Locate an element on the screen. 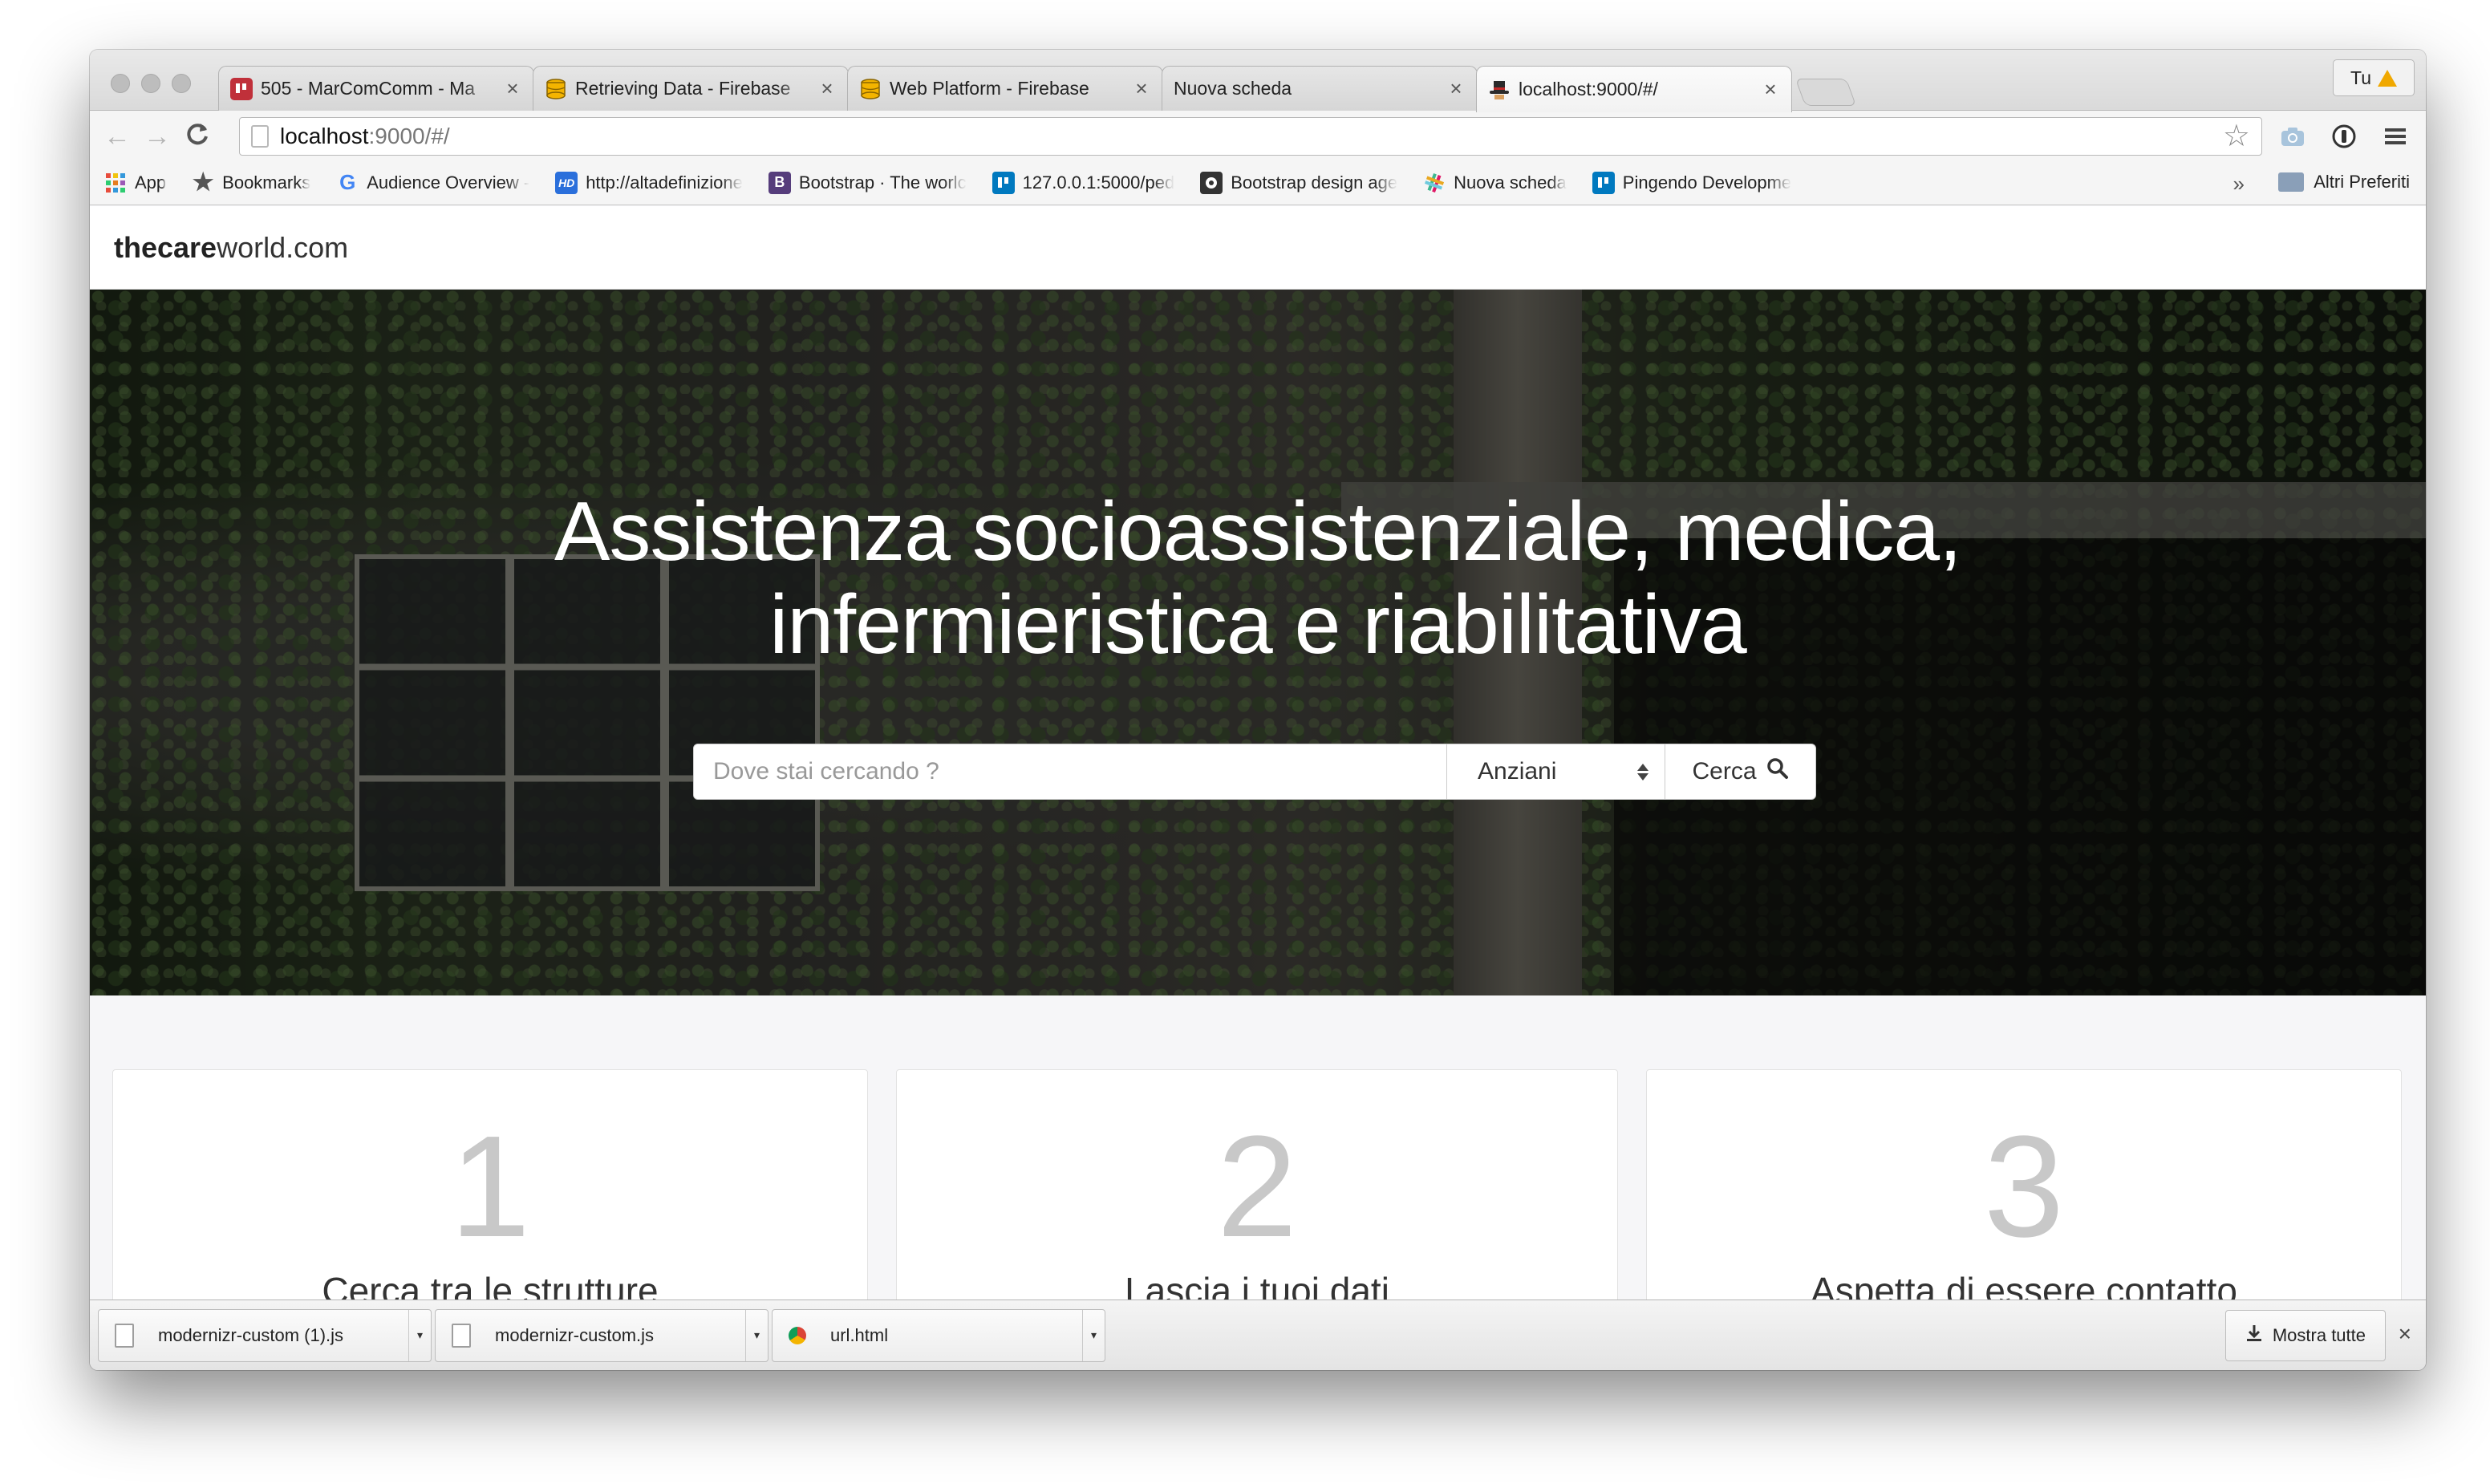  download-item: url.html ▾ is located at coordinates (938, 1335).